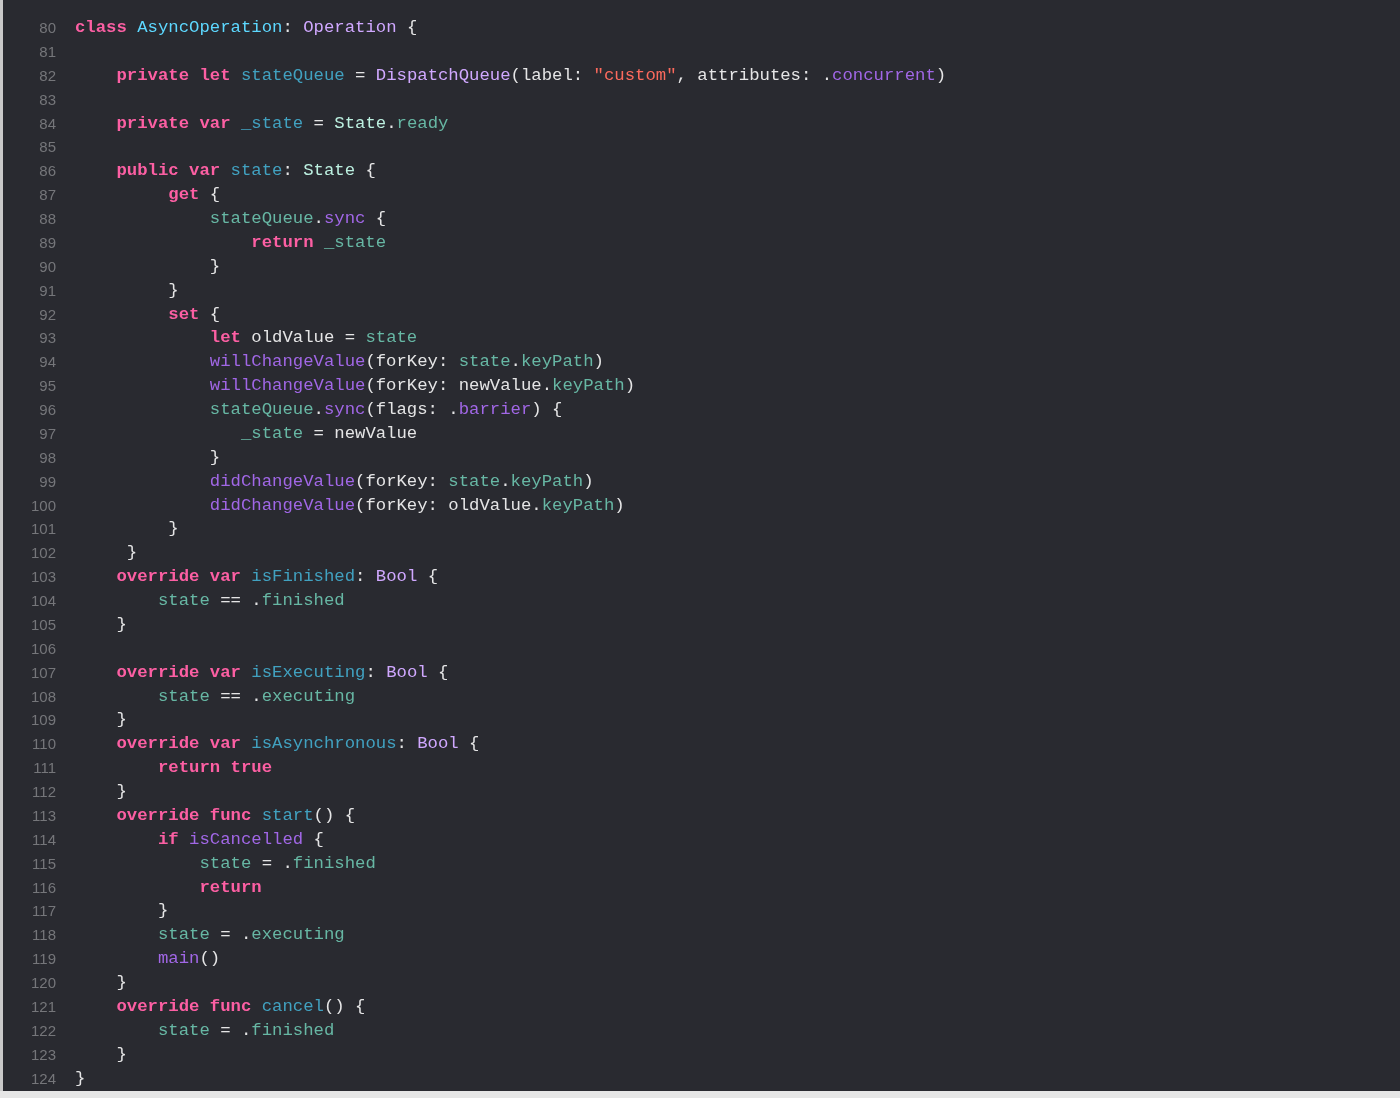 The width and height of the screenshot is (1400, 1098). I want to click on code-line: return, so click(230, 887).